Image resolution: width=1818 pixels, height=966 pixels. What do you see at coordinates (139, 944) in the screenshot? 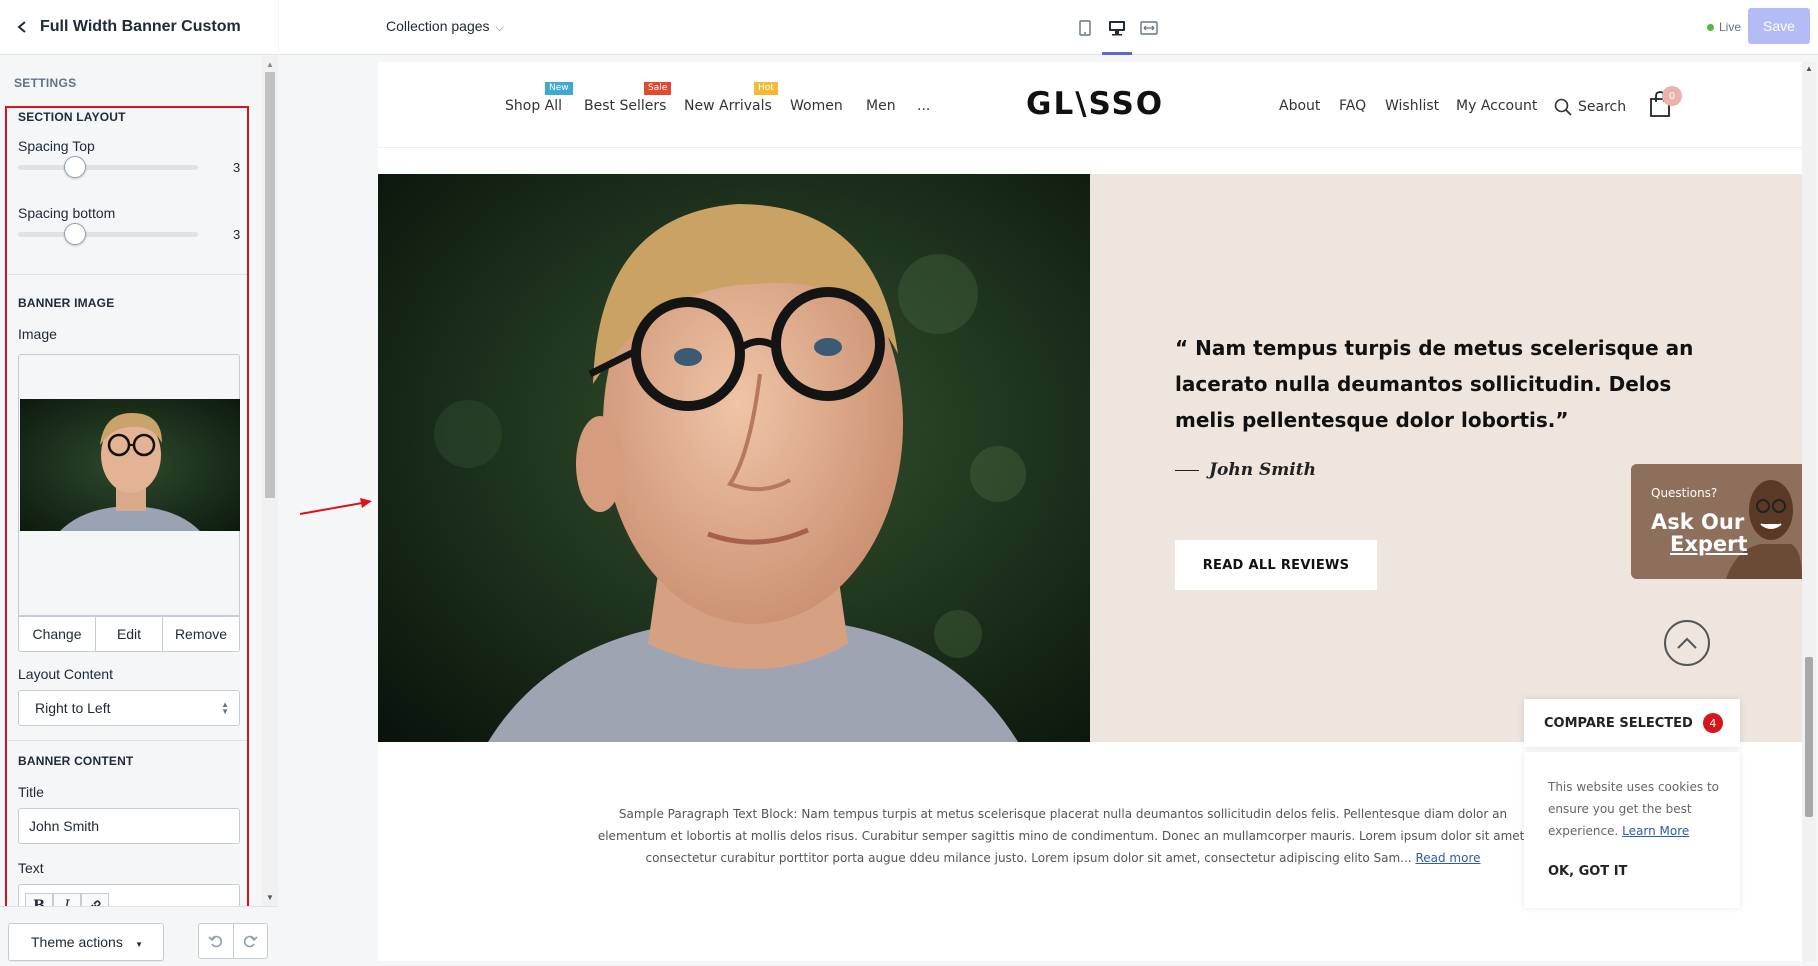
I see `caret-down-icon: ▼` at bounding box center [139, 944].